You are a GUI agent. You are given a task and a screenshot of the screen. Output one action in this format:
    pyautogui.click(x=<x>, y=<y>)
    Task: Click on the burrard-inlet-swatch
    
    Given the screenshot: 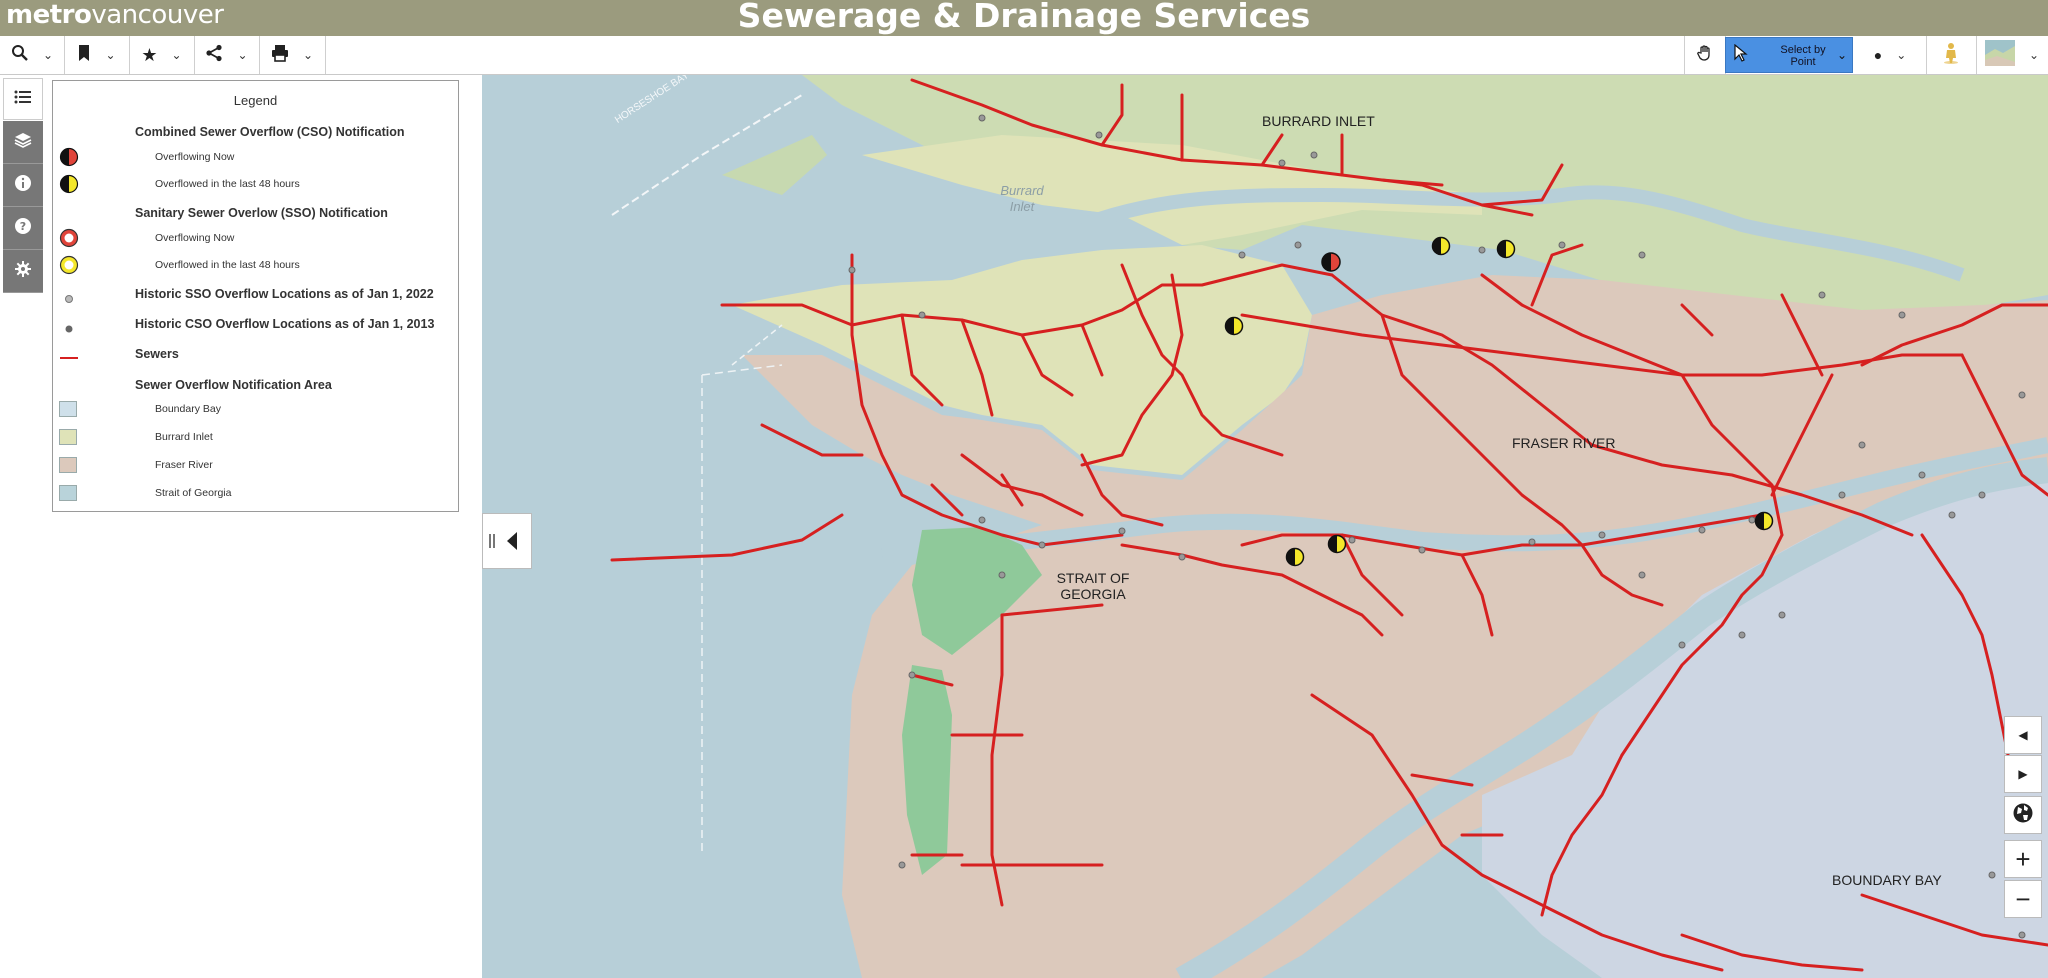 What is the action you would take?
    pyautogui.click(x=68, y=437)
    